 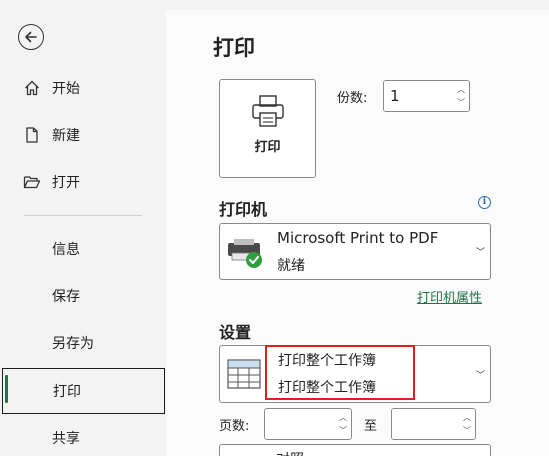 What do you see at coordinates (243, 209) in the screenshot?
I see `printer-section-title: 打印机` at bounding box center [243, 209].